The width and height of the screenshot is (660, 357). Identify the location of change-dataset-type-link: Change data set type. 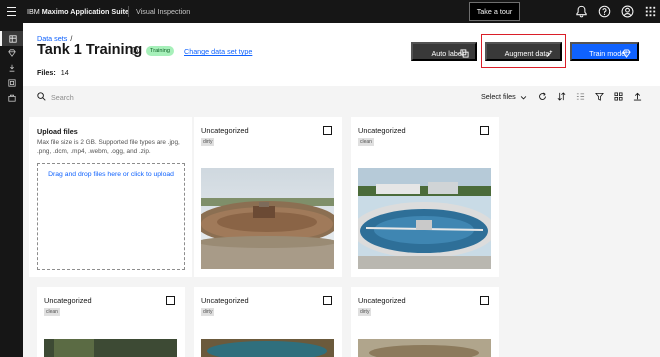
(218, 51).